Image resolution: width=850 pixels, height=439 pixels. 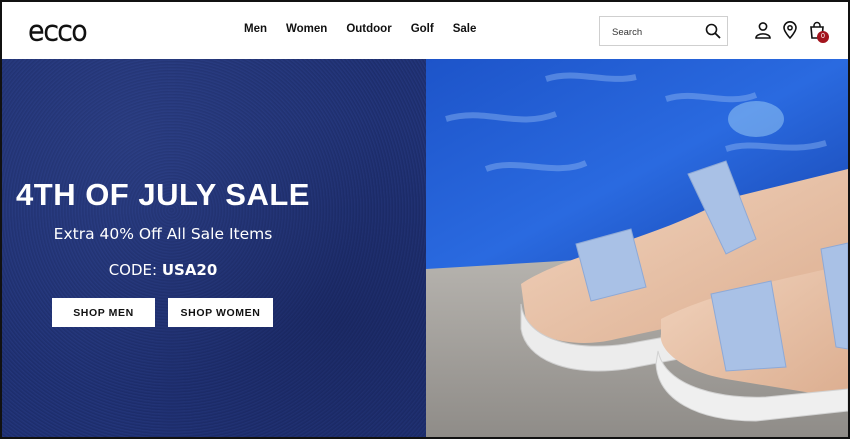 I want to click on promo-code: CODE: USA20, so click(x=163, y=270).